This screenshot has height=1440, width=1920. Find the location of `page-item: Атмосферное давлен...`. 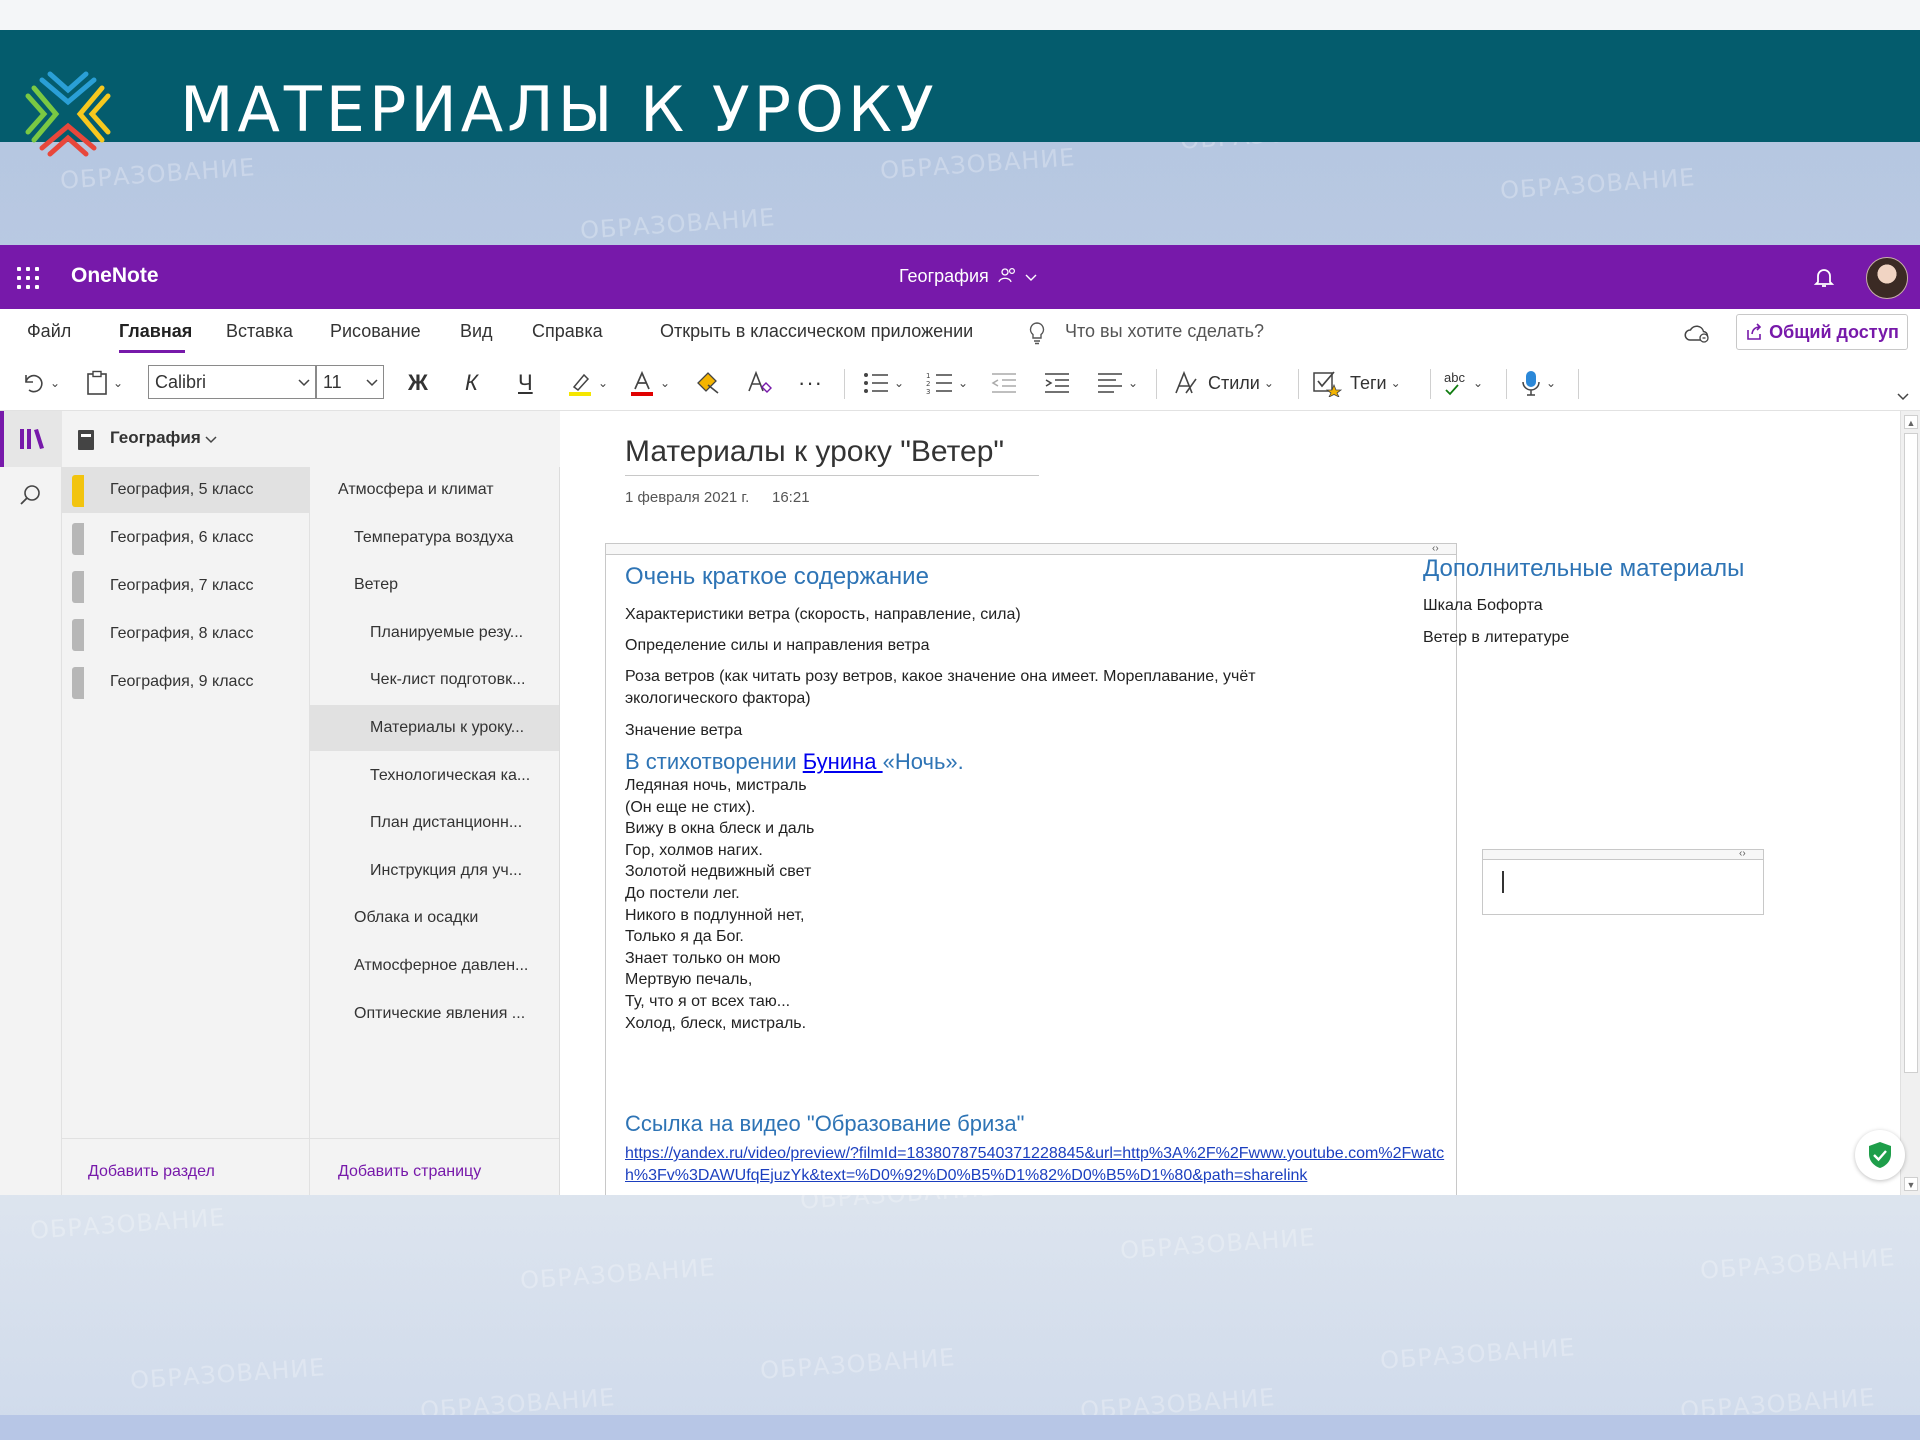

page-item: Атмосферное давлен... is located at coordinates (434, 966).